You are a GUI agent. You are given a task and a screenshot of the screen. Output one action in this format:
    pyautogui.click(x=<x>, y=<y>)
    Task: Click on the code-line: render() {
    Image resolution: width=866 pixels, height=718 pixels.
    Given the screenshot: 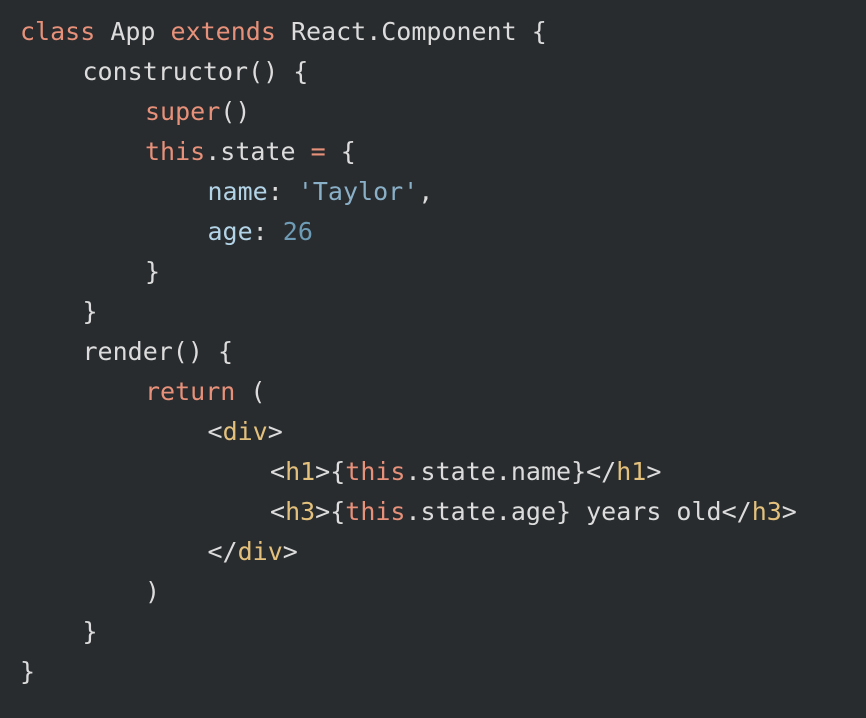 What is the action you would take?
    pyautogui.click(x=433, y=352)
    